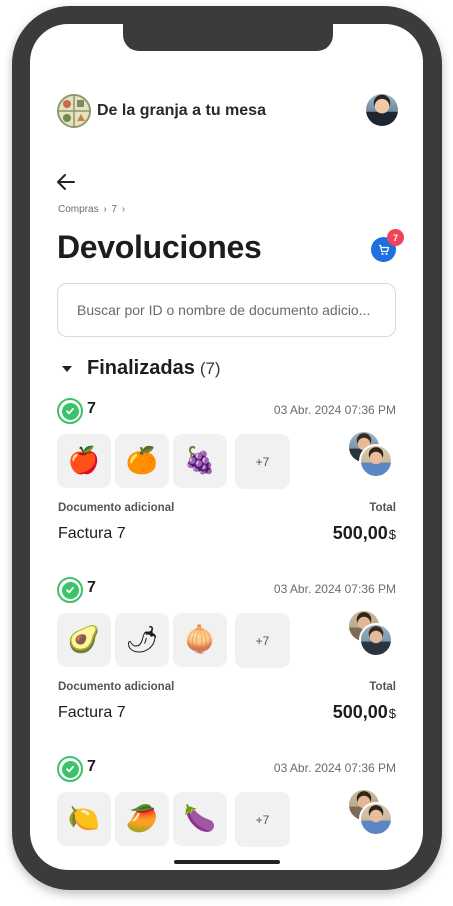 This screenshot has width=453, height=906. What do you see at coordinates (395, 237) in the screenshot?
I see `cart-count-badge: 7` at bounding box center [395, 237].